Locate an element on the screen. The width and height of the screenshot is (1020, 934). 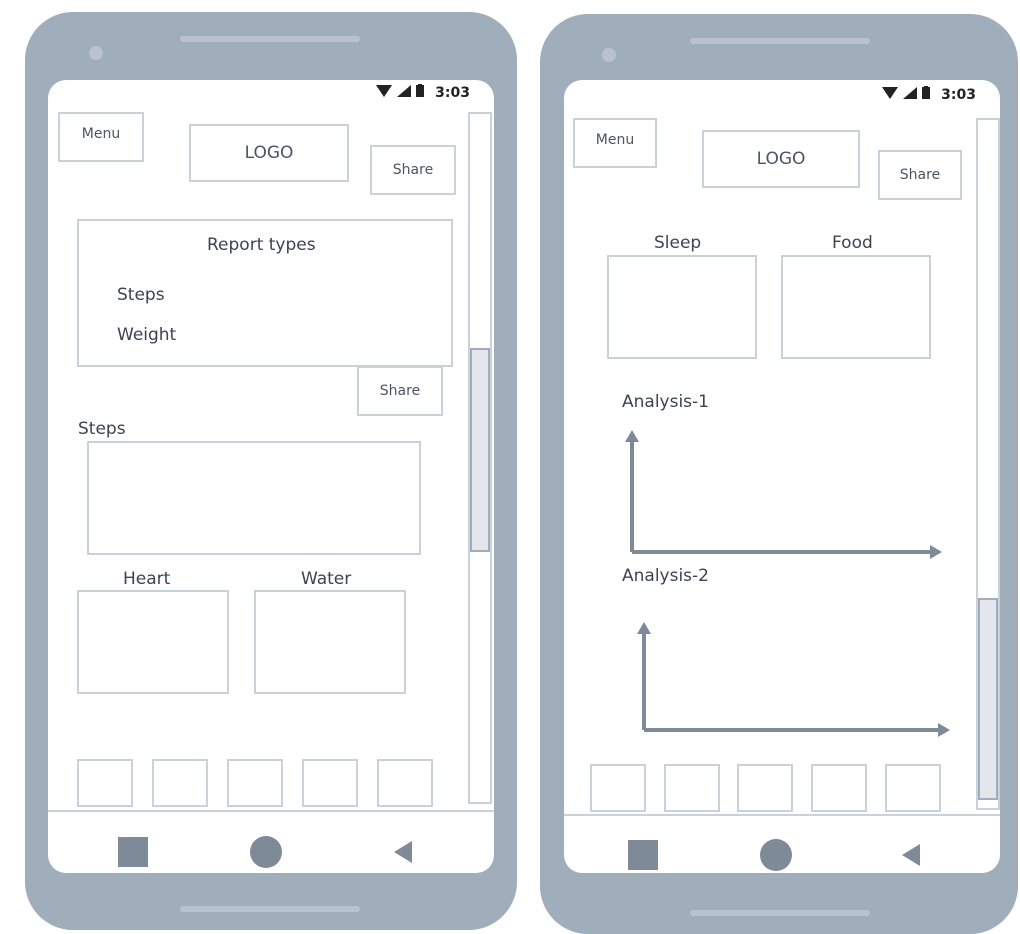
water-box is located at coordinates (330, 642).